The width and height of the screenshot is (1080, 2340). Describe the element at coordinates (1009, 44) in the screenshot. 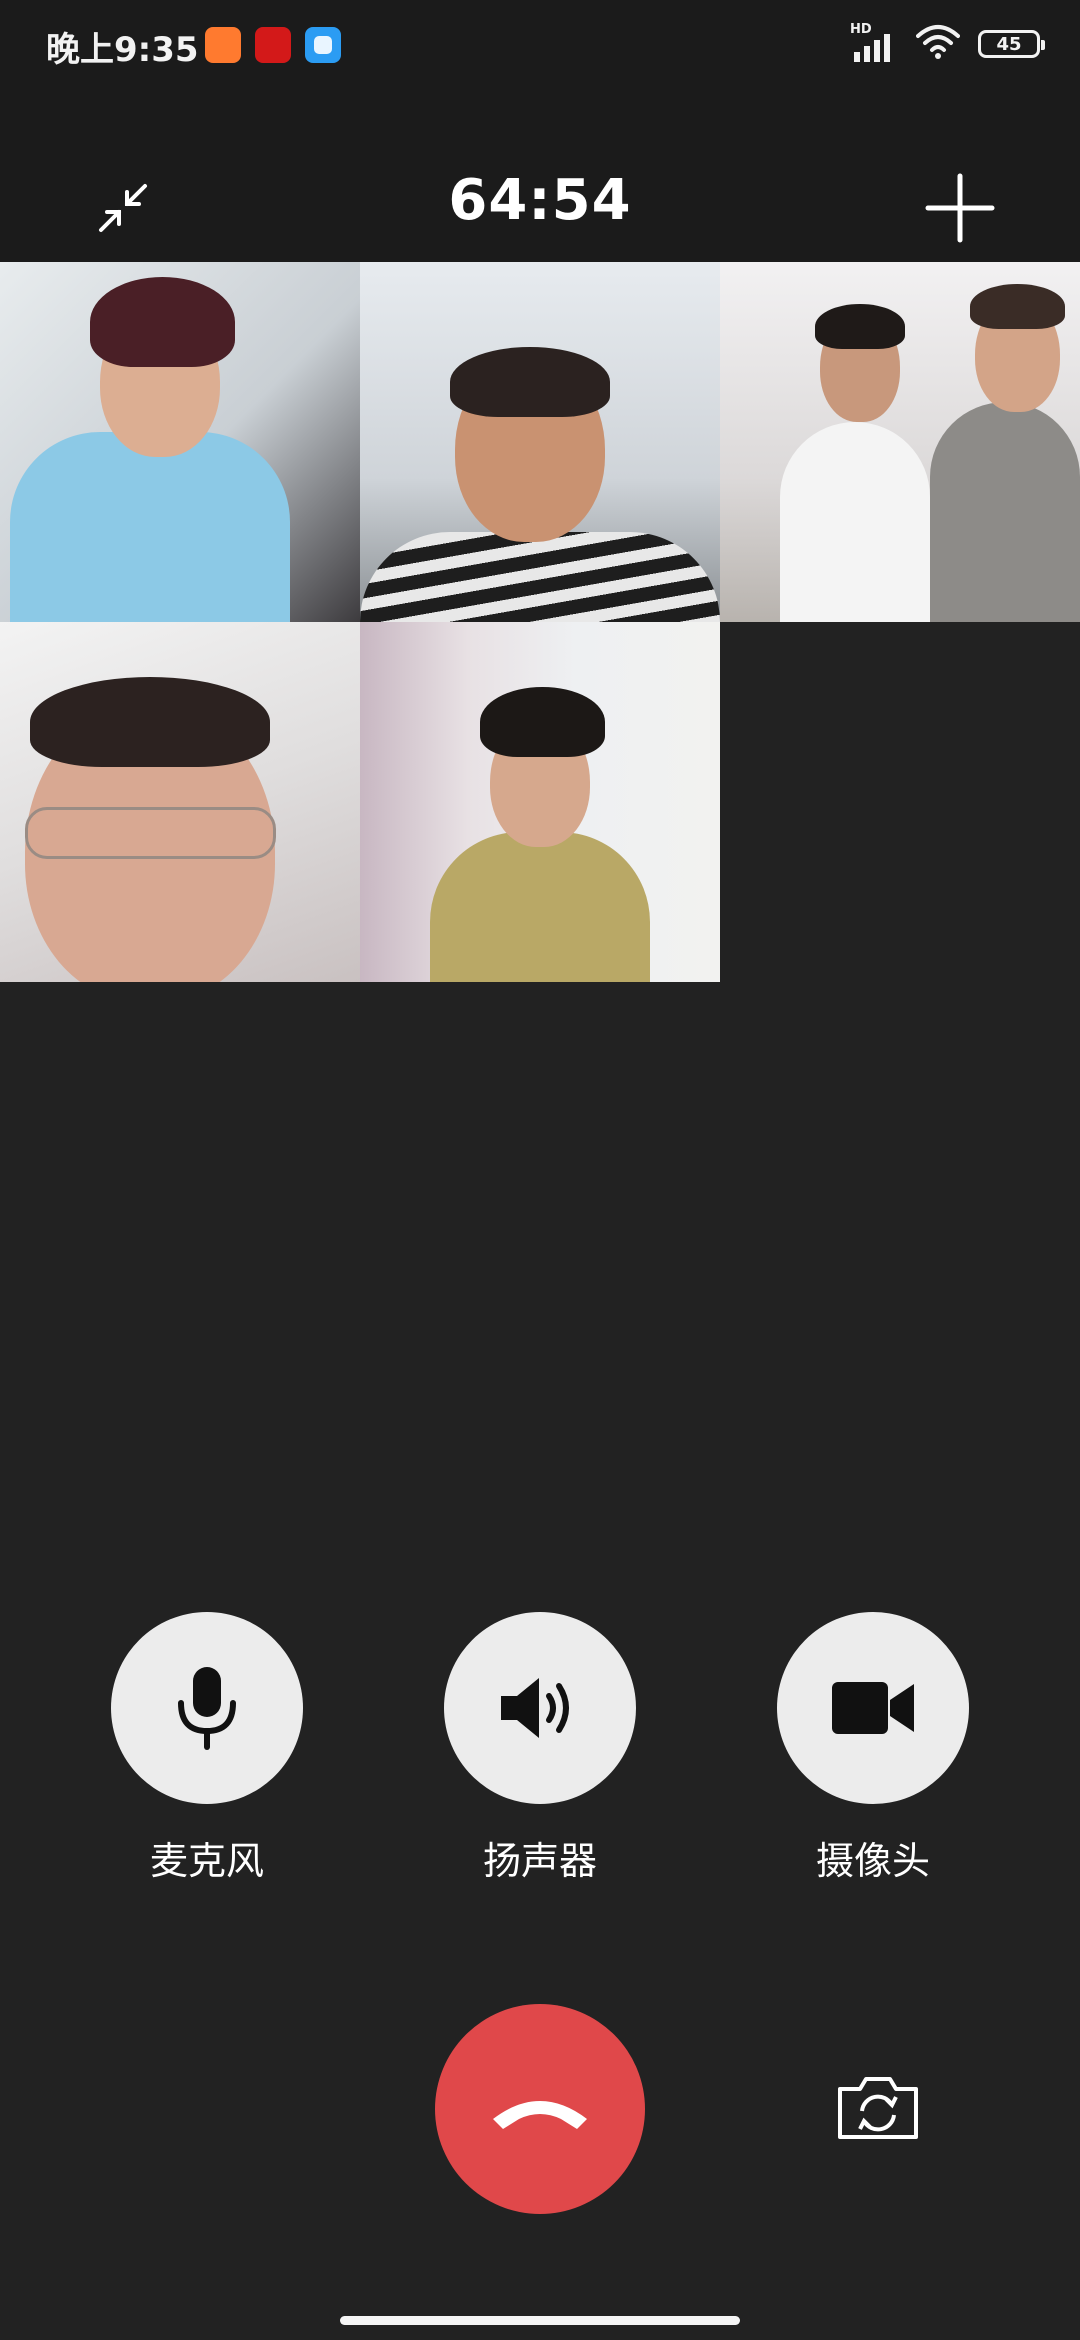

I see `battery-level: 45` at that location.